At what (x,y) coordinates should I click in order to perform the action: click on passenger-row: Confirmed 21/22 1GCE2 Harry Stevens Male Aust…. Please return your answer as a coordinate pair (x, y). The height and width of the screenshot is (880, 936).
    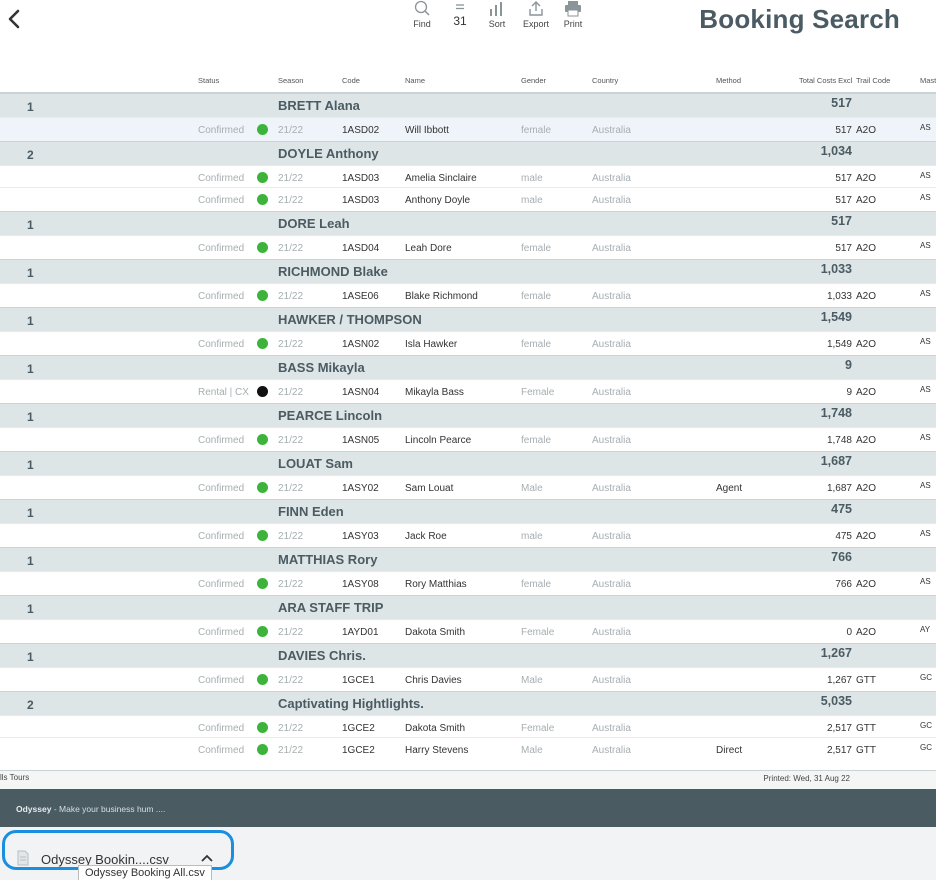
    Looking at the image, I should click on (468, 749).